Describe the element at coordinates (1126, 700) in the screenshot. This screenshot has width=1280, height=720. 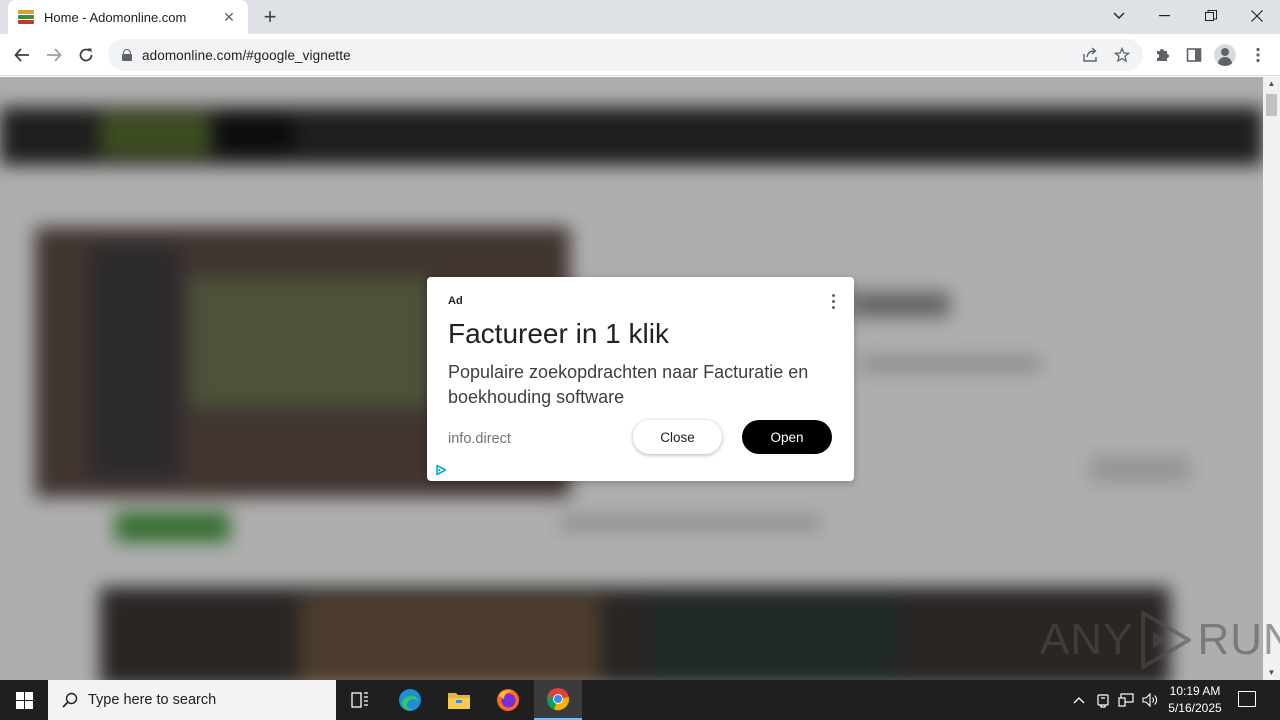
I see `network-icon` at that location.